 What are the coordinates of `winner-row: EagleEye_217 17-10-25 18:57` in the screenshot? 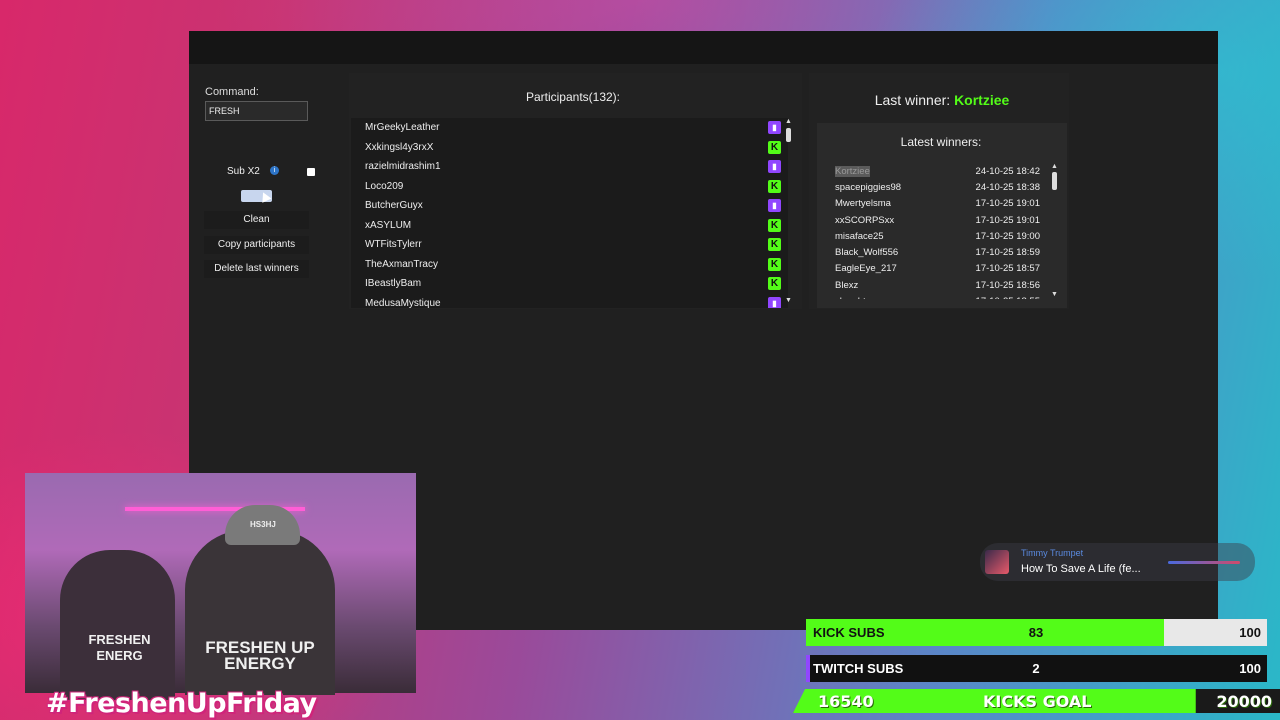 It's located at (937, 269).